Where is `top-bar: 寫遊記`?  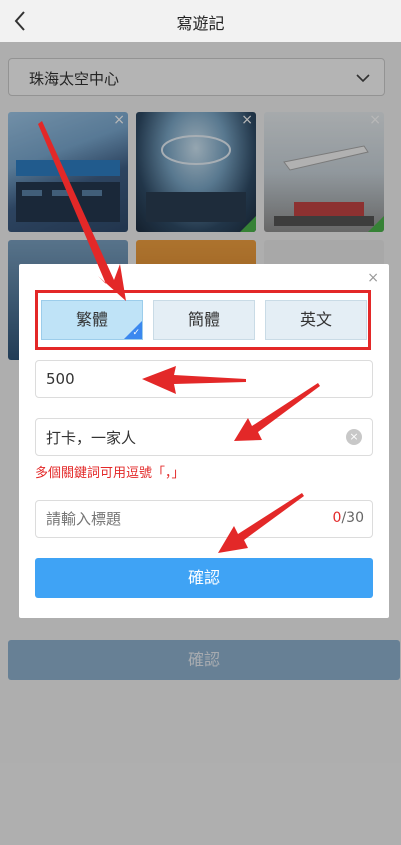 top-bar: 寫遊記 is located at coordinates (200, 21).